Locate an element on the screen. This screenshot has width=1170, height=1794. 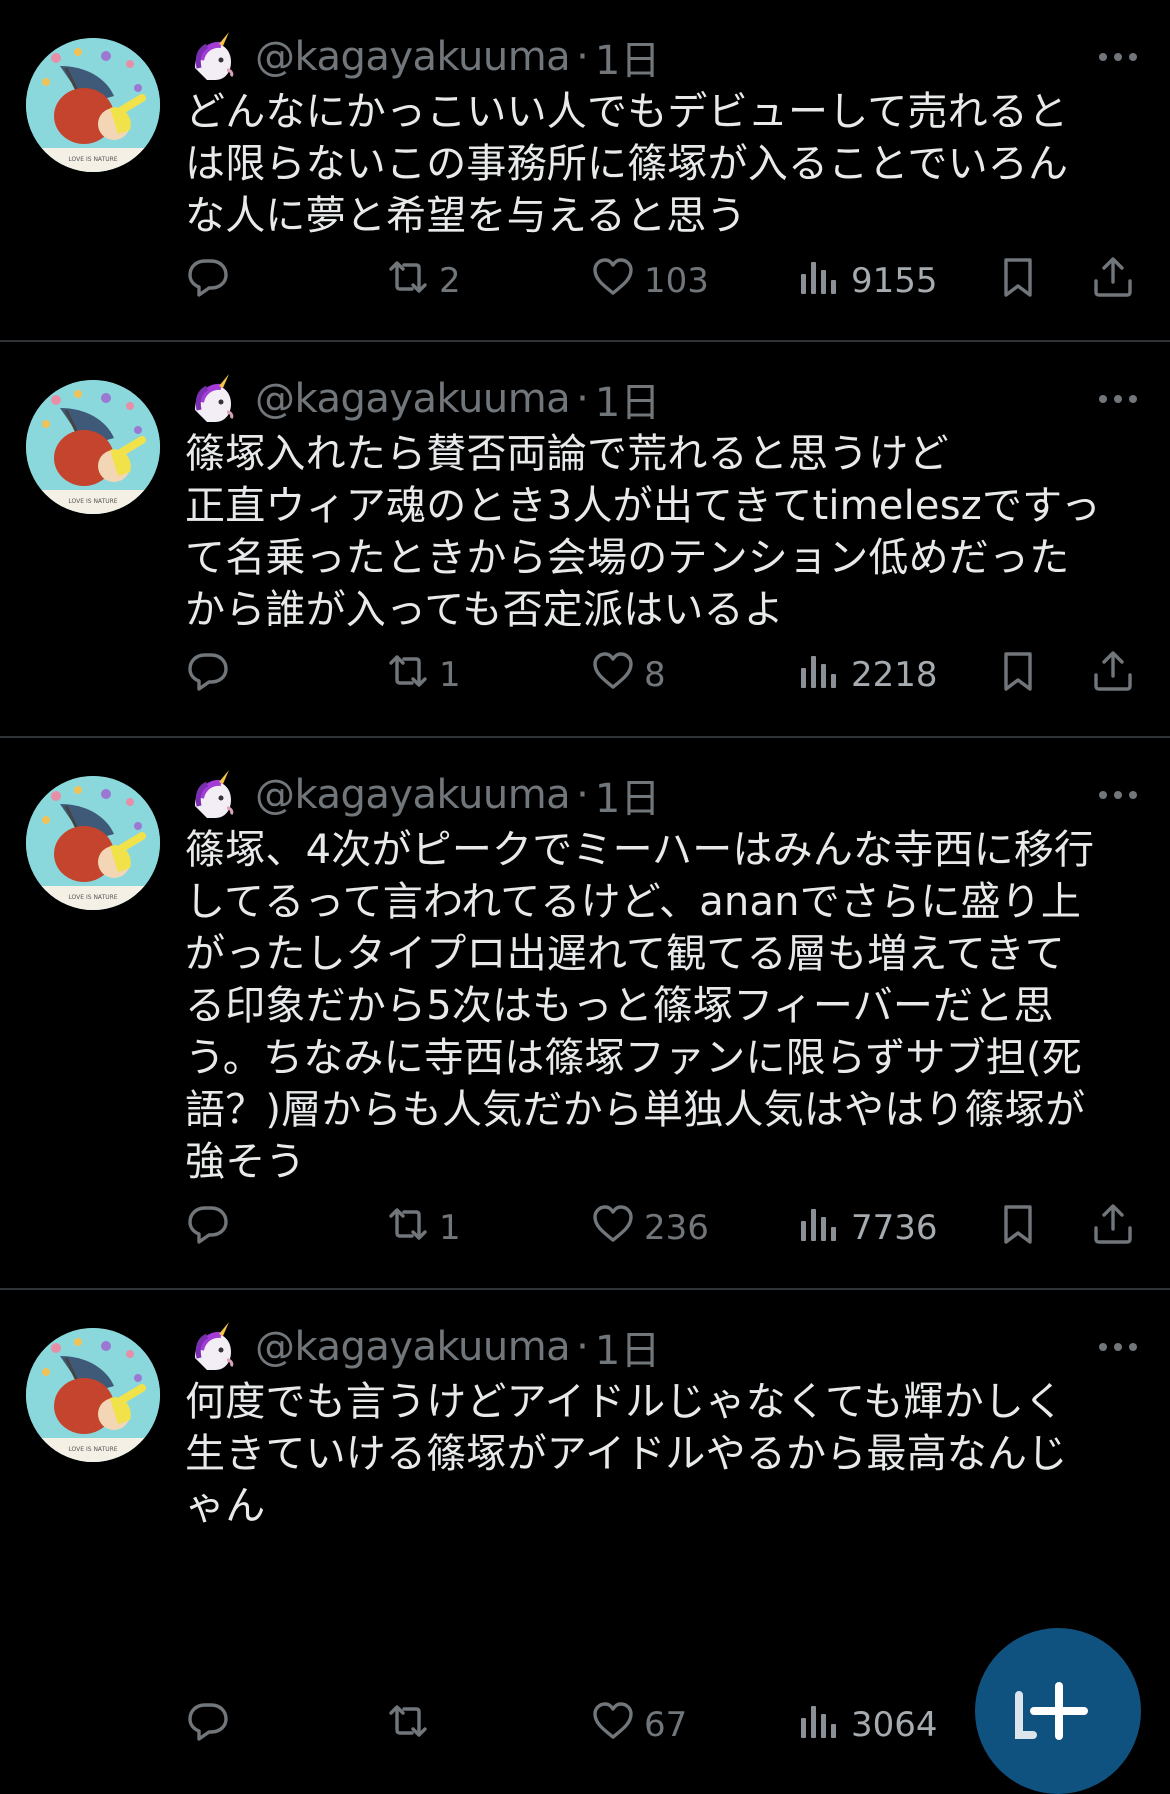
post-text-line: 篠塚入れたら賛否両論で荒れると思うけど is located at coordinates (567, 454).